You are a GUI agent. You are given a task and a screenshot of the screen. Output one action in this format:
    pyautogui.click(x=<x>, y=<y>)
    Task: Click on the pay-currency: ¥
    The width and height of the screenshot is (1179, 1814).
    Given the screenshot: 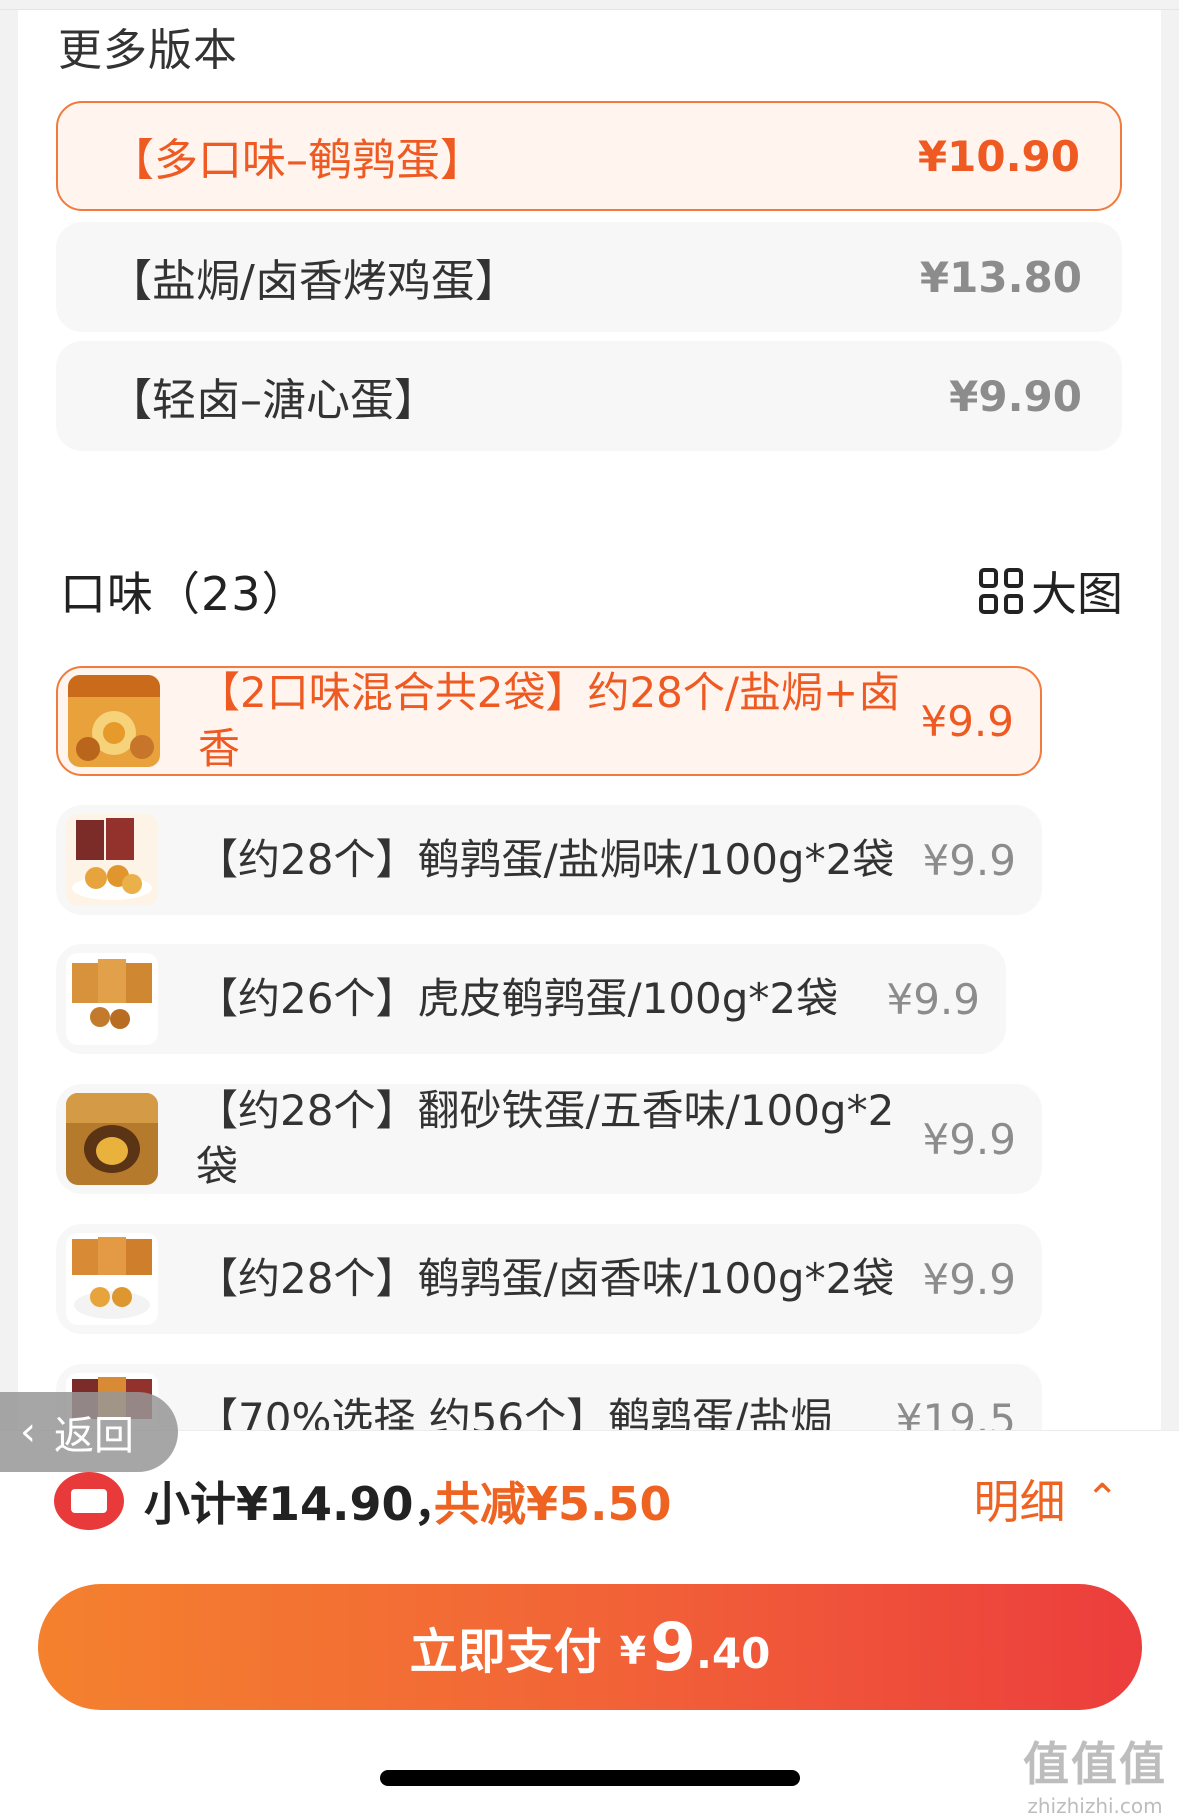 What is the action you would take?
    pyautogui.click(x=633, y=1651)
    